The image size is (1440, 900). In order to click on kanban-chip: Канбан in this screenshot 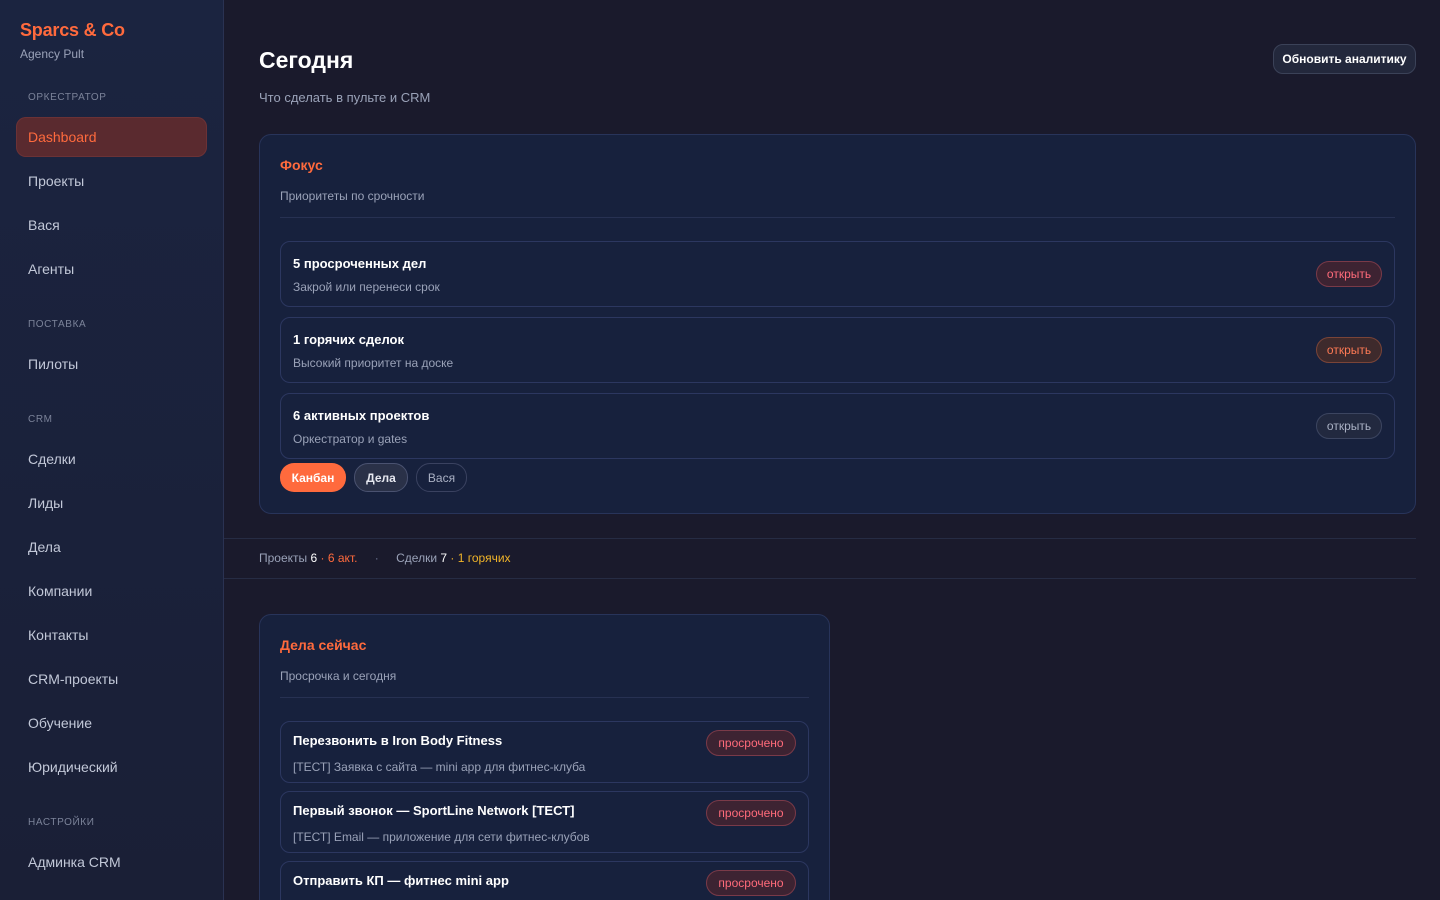, I will do `click(313, 477)`.